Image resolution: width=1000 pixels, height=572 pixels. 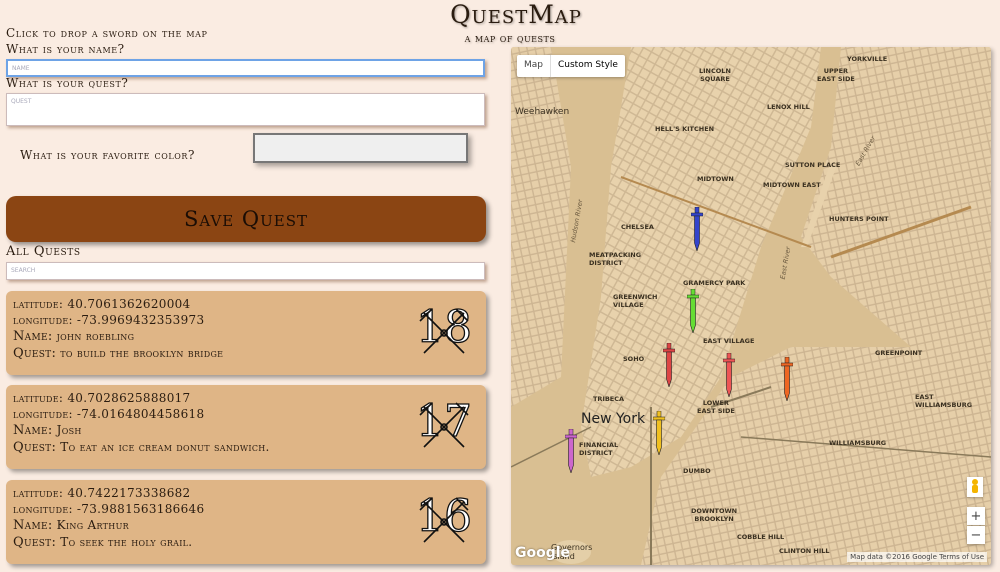 What do you see at coordinates (43, 251) in the screenshot?
I see `all-quests-heading: All Quests` at bounding box center [43, 251].